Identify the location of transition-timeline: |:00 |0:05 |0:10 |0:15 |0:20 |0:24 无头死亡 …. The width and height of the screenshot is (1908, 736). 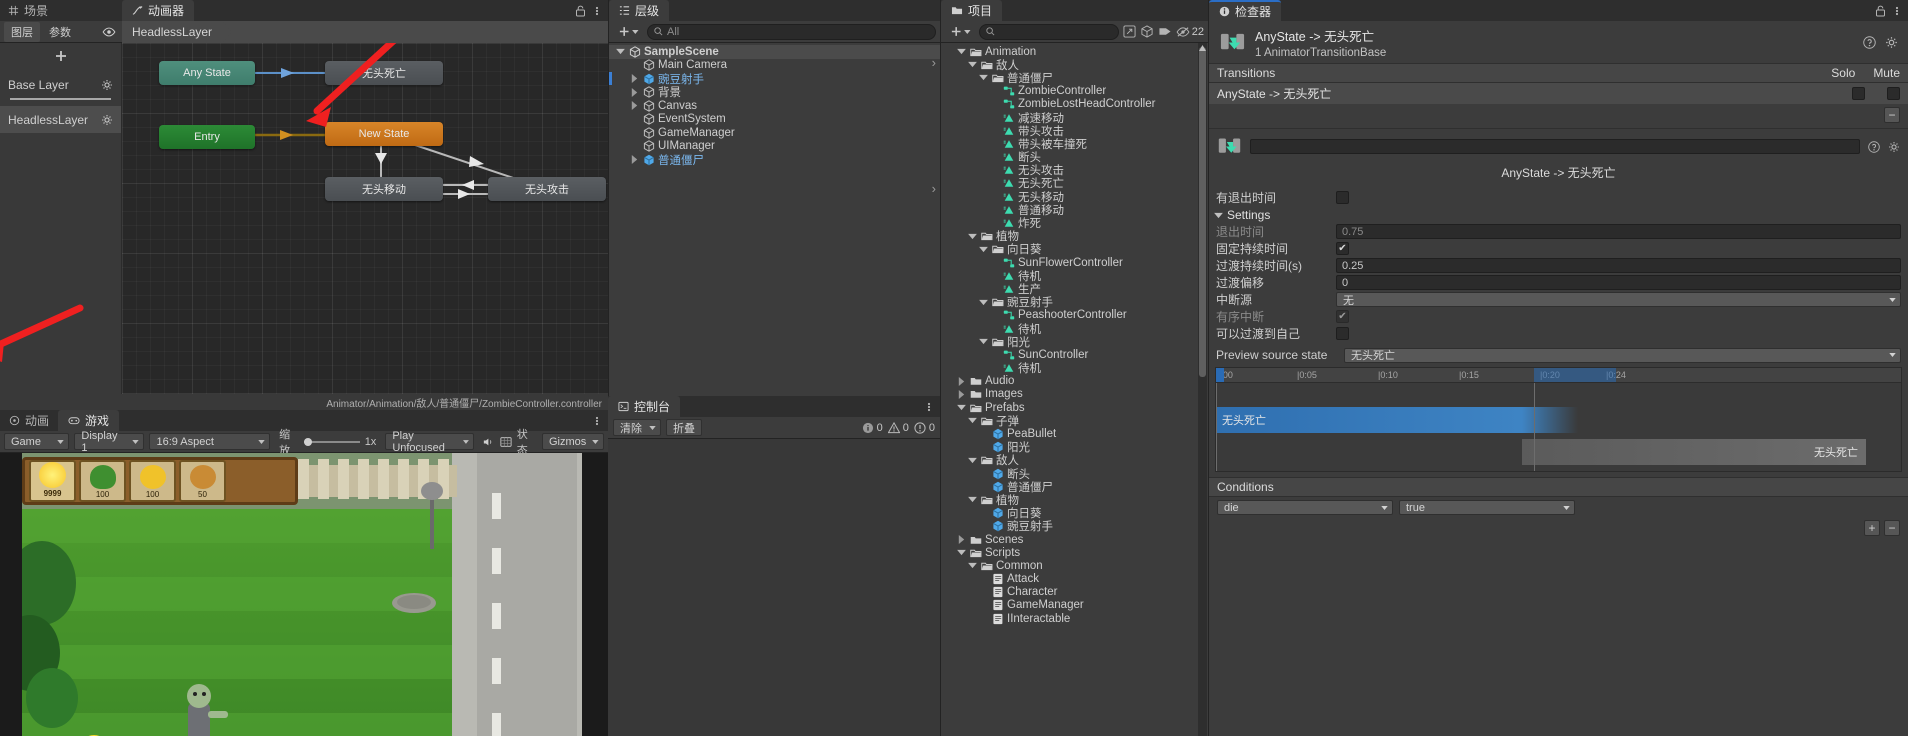
(1558, 419).